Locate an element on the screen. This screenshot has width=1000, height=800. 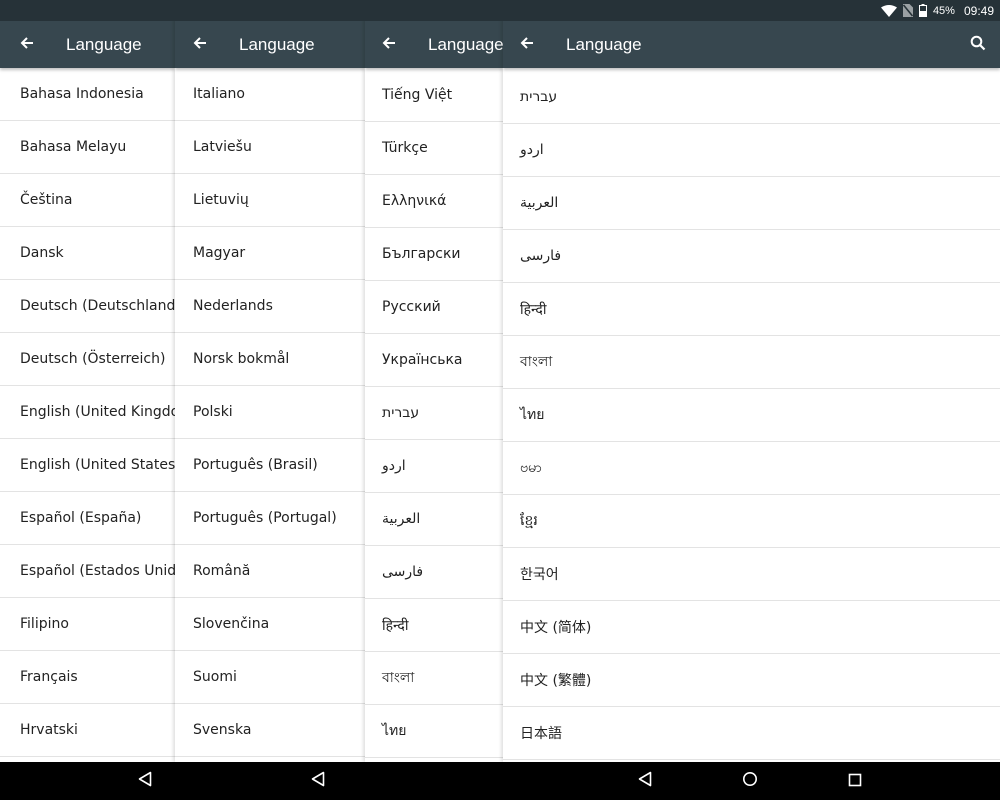
language-item: Українська is located at coordinates (434, 360).